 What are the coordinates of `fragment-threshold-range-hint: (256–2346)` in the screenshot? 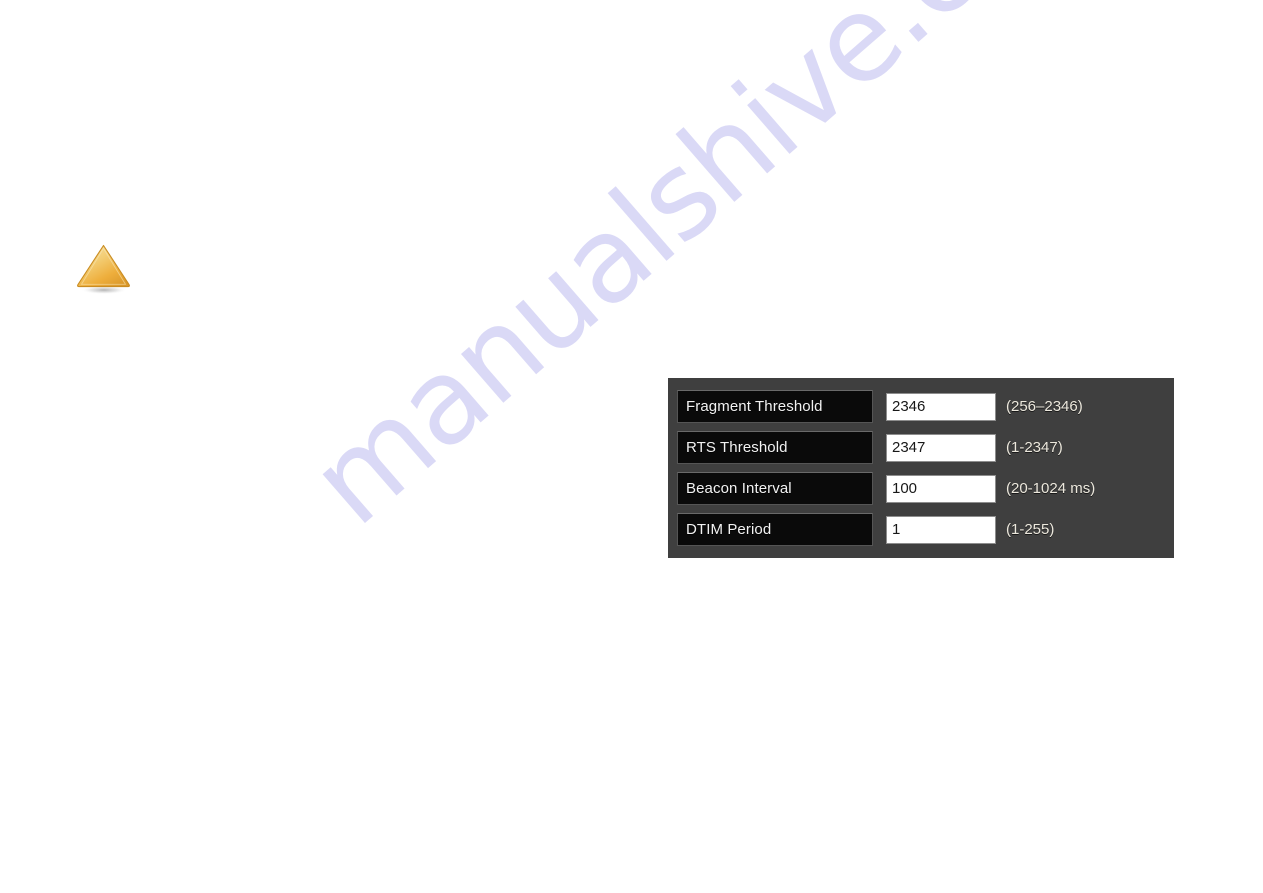 It's located at (1044, 406).